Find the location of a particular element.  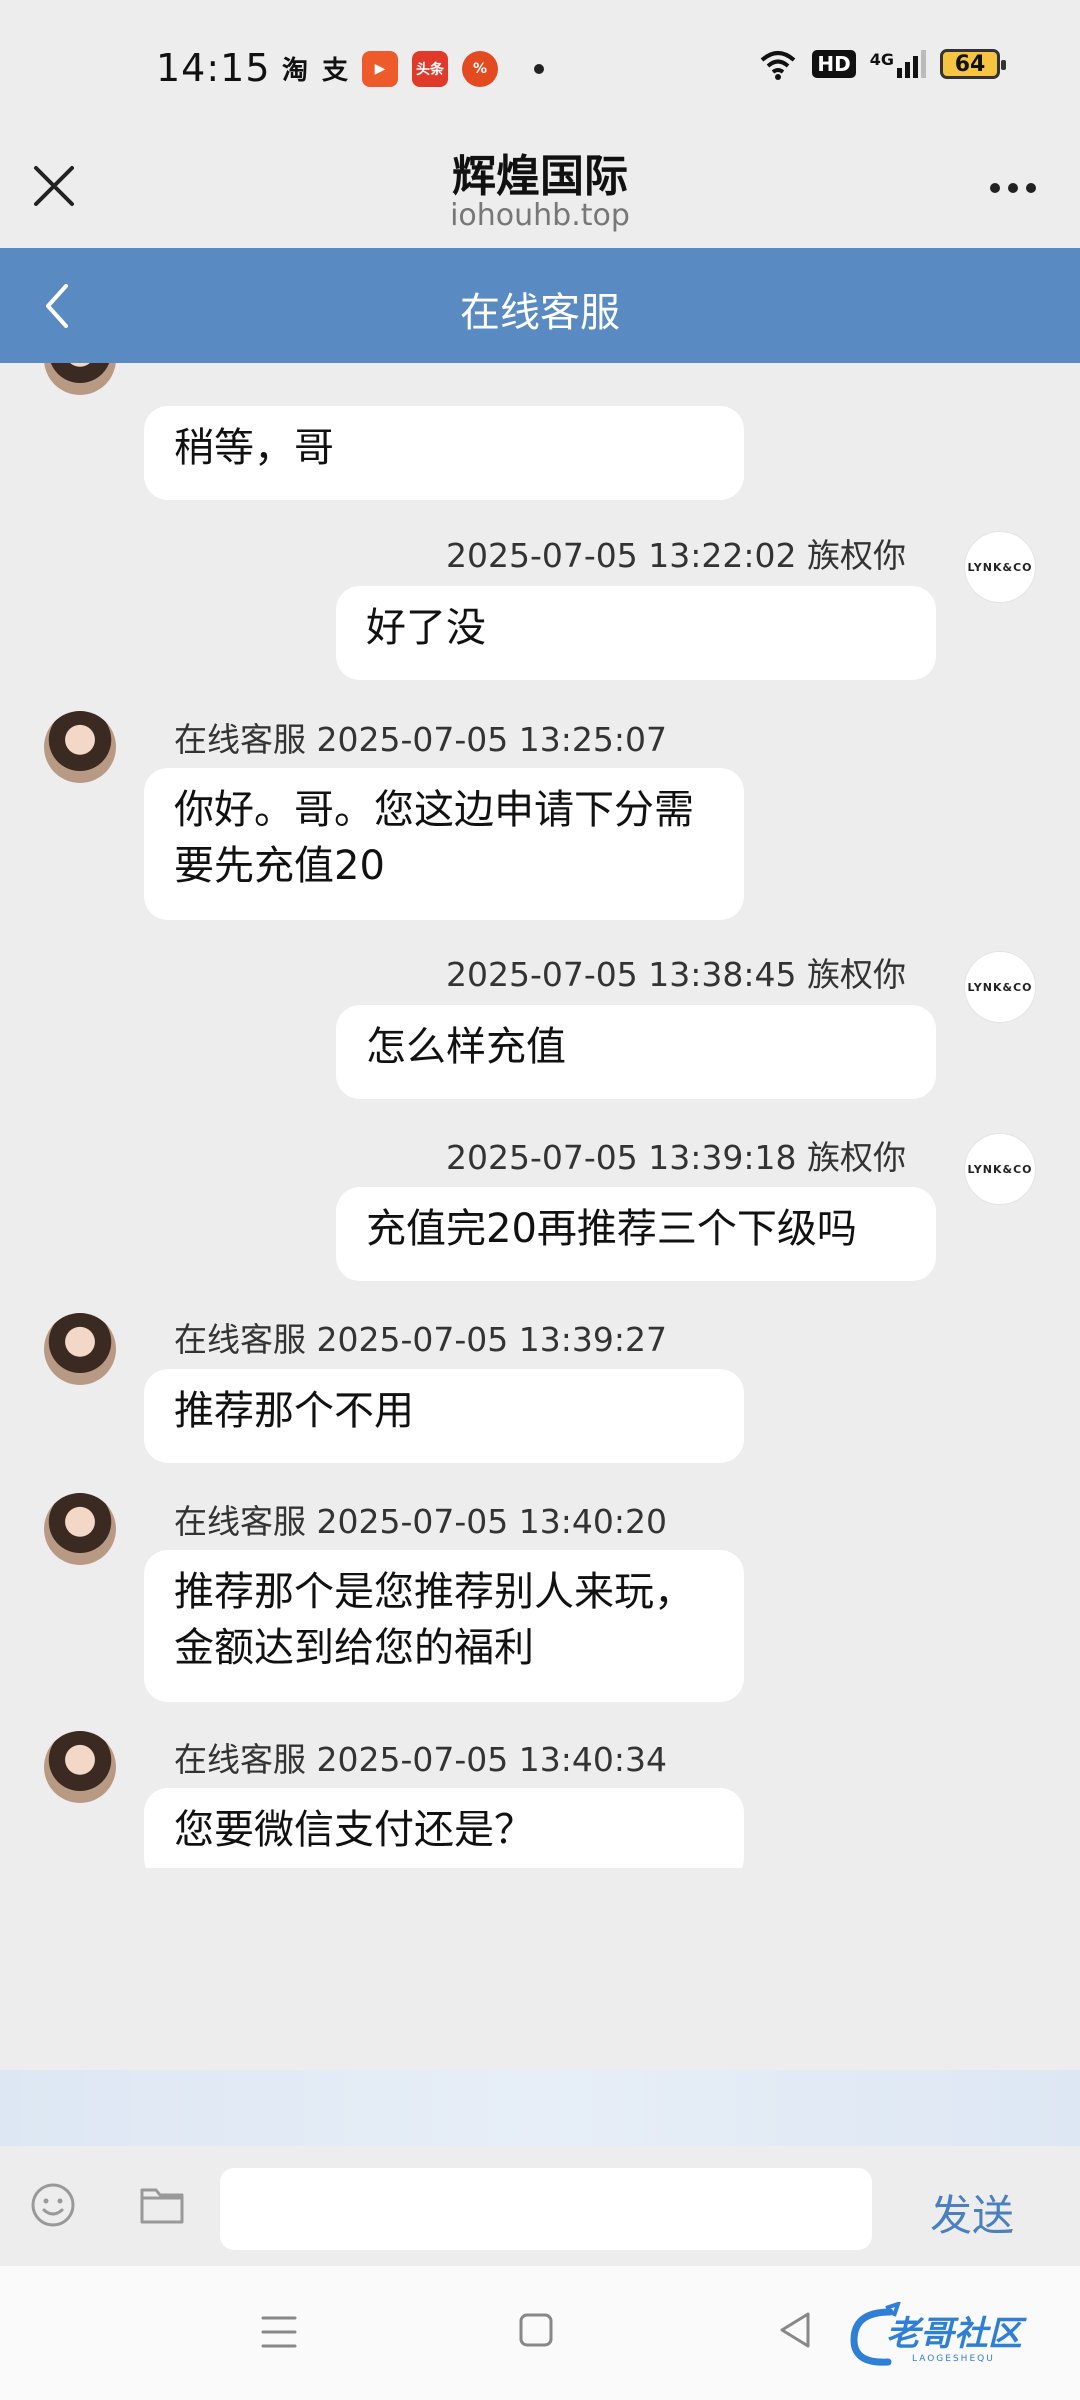

taobao-icon: 淘 is located at coordinates (295, 71).